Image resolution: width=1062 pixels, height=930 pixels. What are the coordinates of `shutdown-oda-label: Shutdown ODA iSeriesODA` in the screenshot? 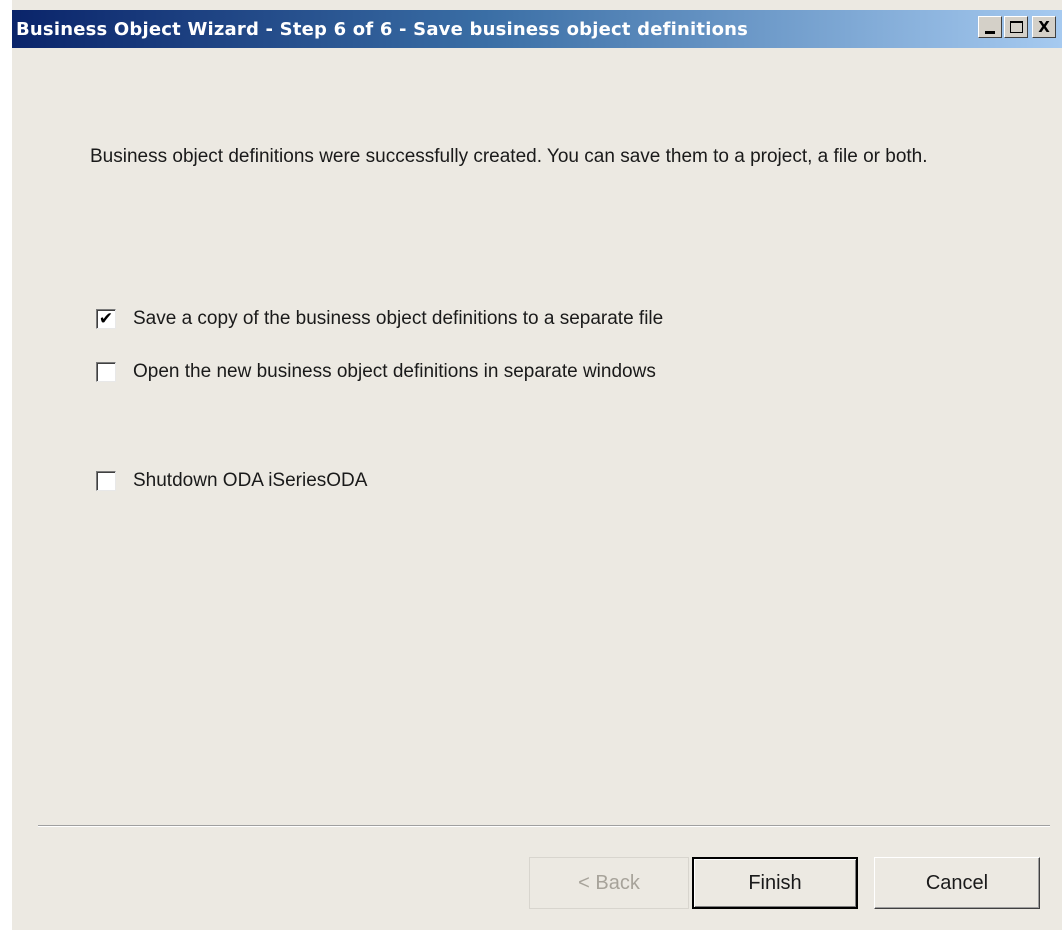 It's located at (250, 481).